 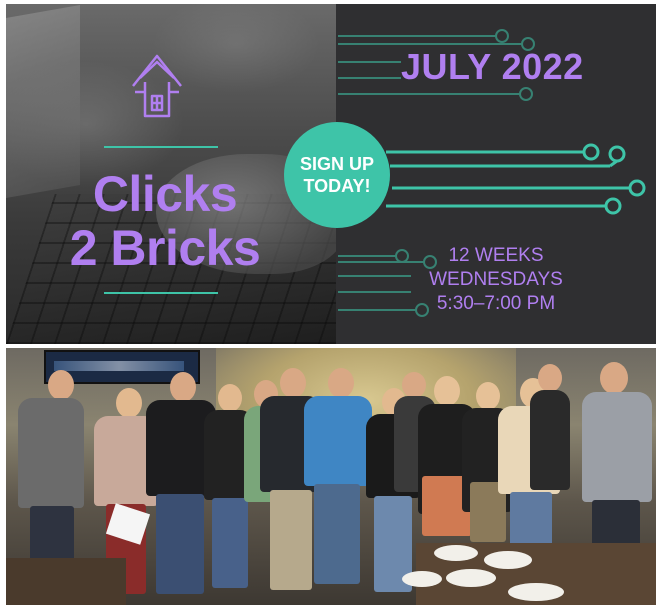 What do you see at coordinates (337, 175) in the screenshot?
I see `sign-up-button: SIGN UP TODAY!` at bounding box center [337, 175].